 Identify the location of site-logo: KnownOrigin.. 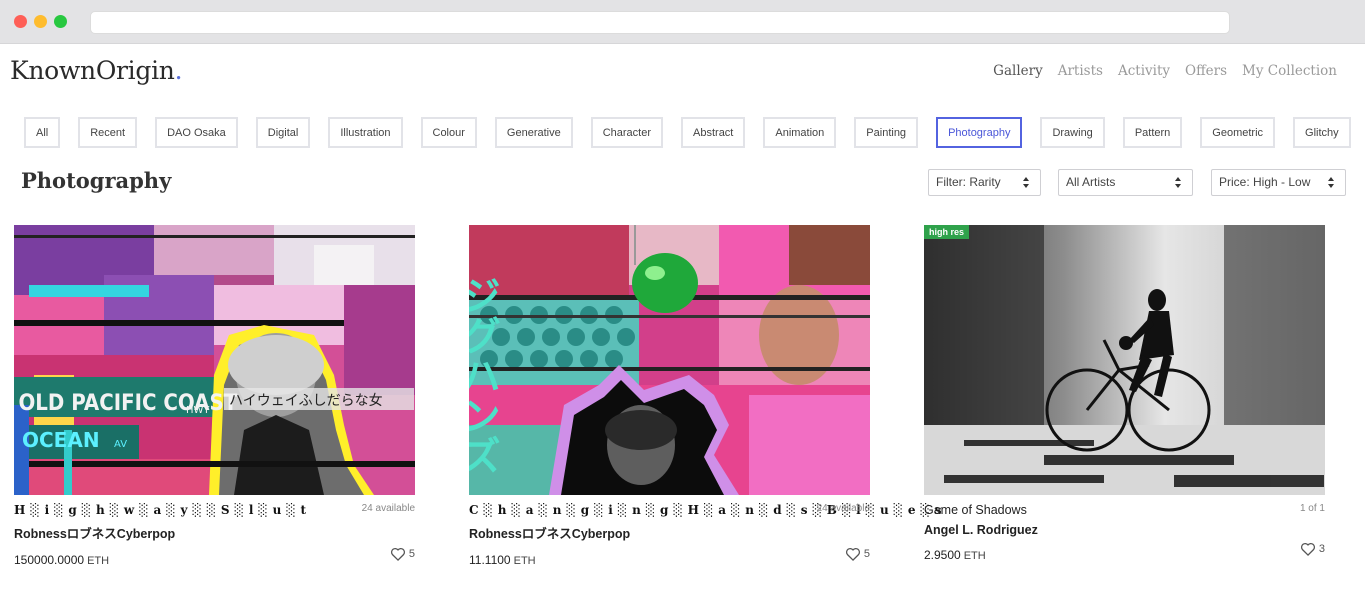
(96, 70).